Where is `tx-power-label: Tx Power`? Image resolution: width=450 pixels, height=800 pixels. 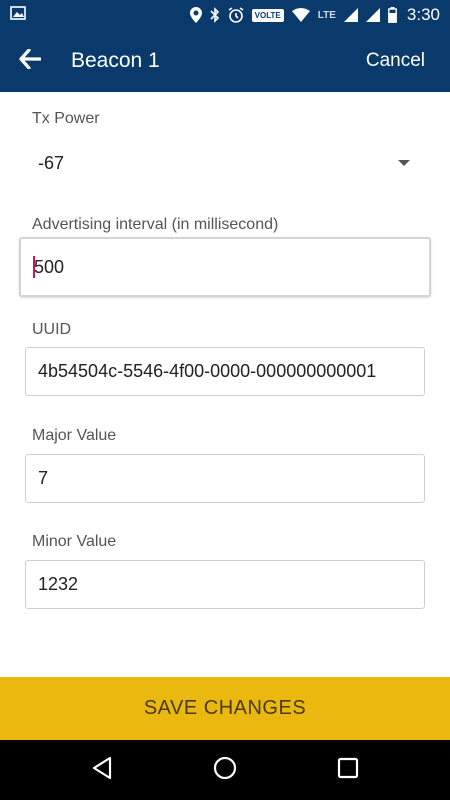 tx-power-label: Tx Power is located at coordinates (66, 118).